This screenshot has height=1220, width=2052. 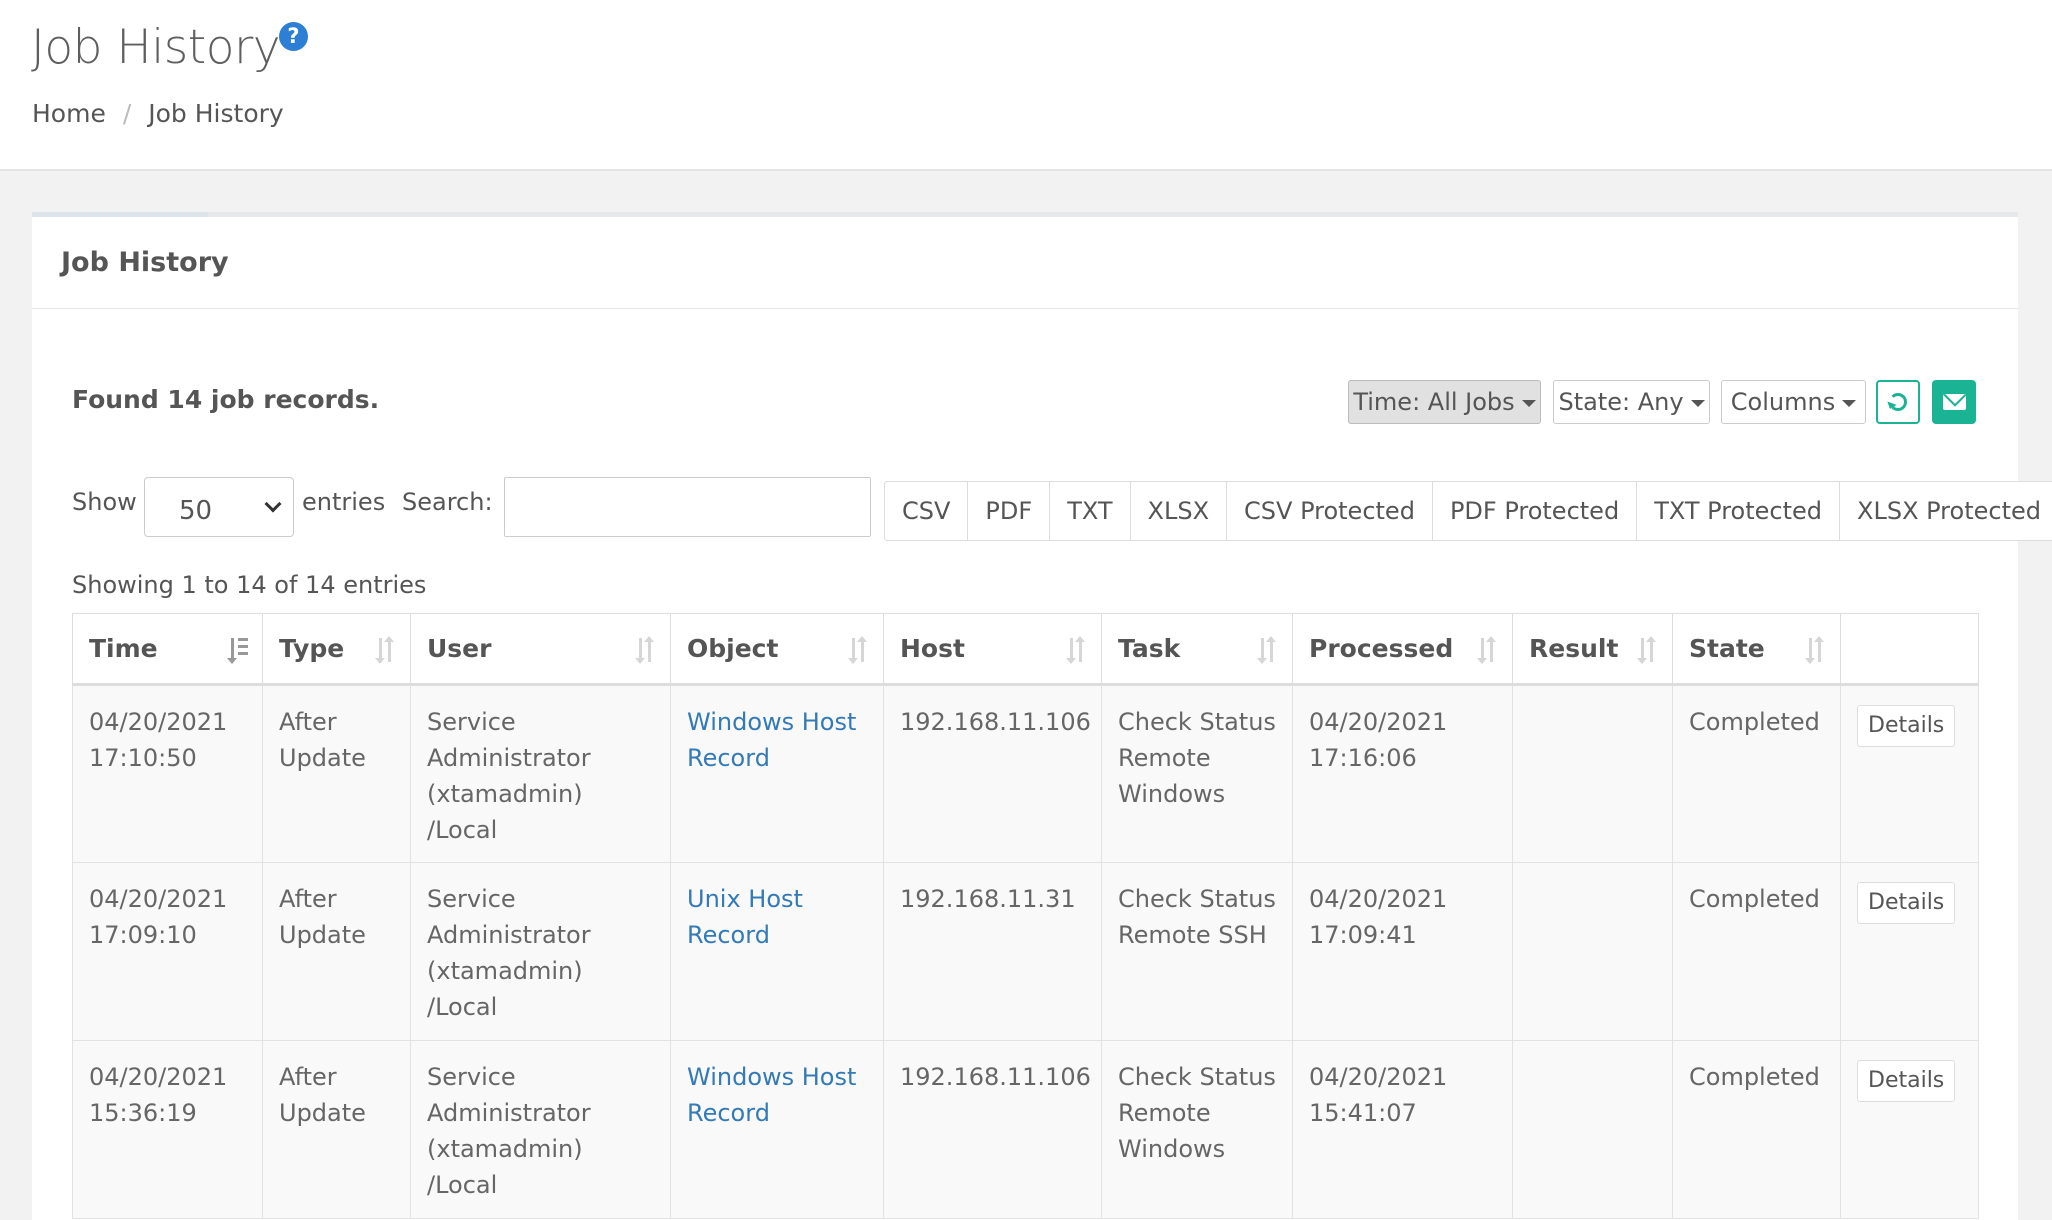 What do you see at coordinates (196, 511) in the screenshot?
I see `page-length-value: 50` at bounding box center [196, 511].